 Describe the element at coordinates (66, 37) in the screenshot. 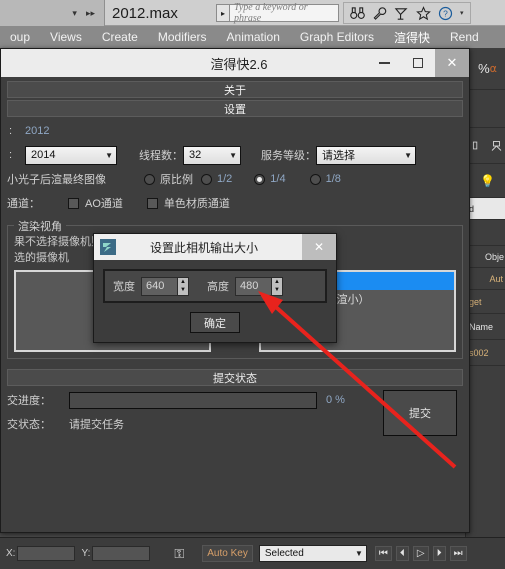

I see `menu-item-views: Views` at that location.